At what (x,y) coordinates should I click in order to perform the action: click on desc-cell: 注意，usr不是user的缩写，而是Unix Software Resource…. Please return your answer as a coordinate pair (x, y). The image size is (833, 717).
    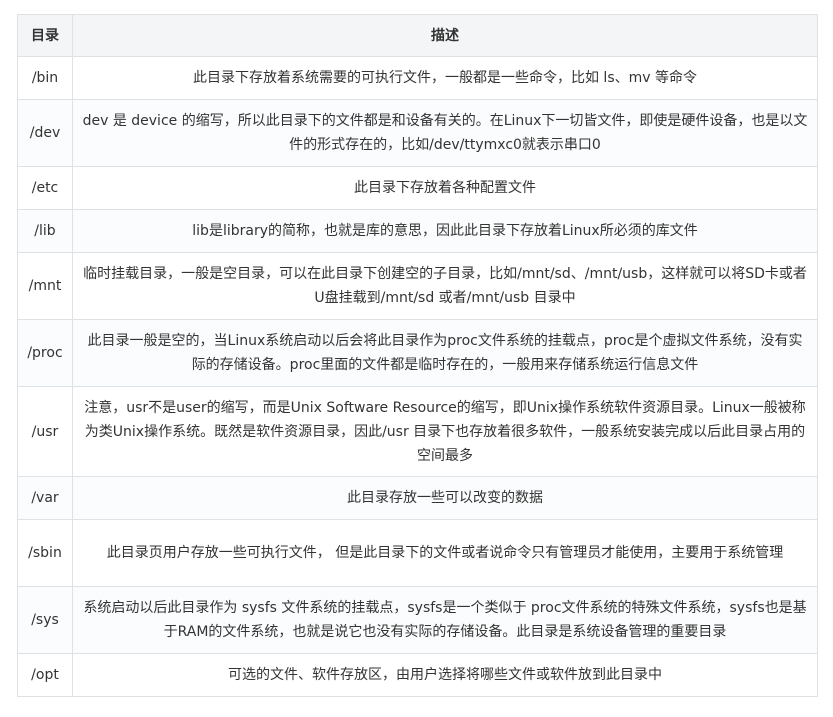
    Looking at the image, I should click on (445, 431).